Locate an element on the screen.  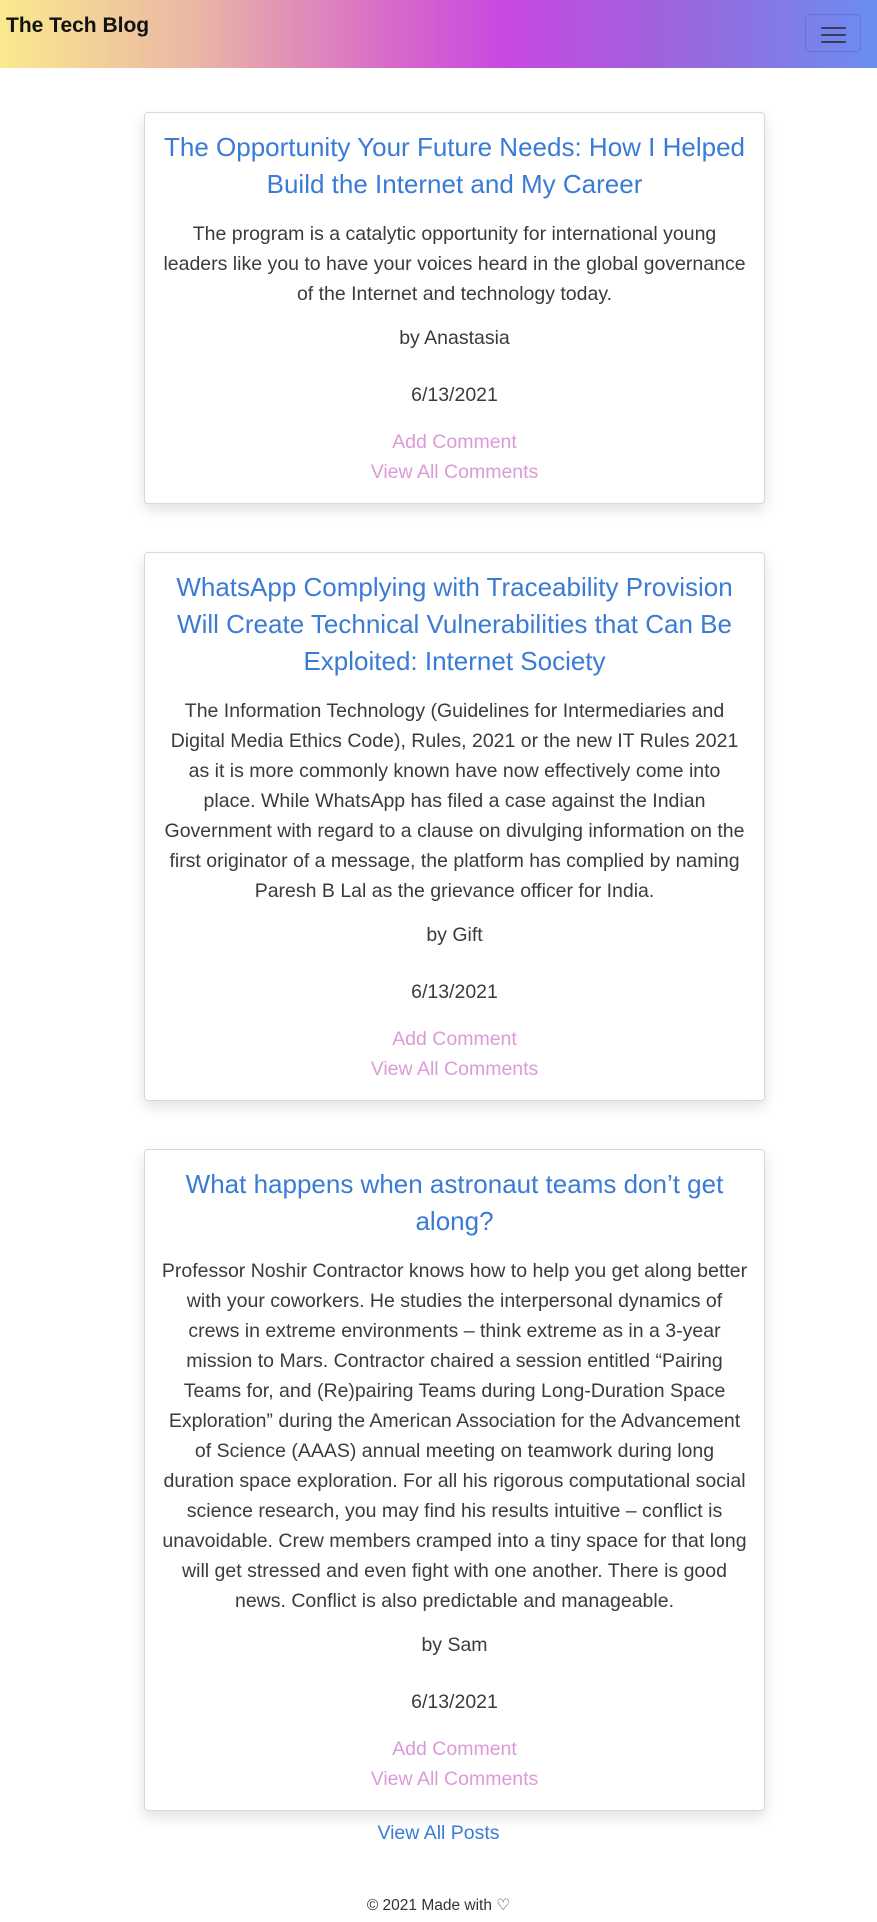
post-author: by Anastasia is located at coordinates (454, 338).